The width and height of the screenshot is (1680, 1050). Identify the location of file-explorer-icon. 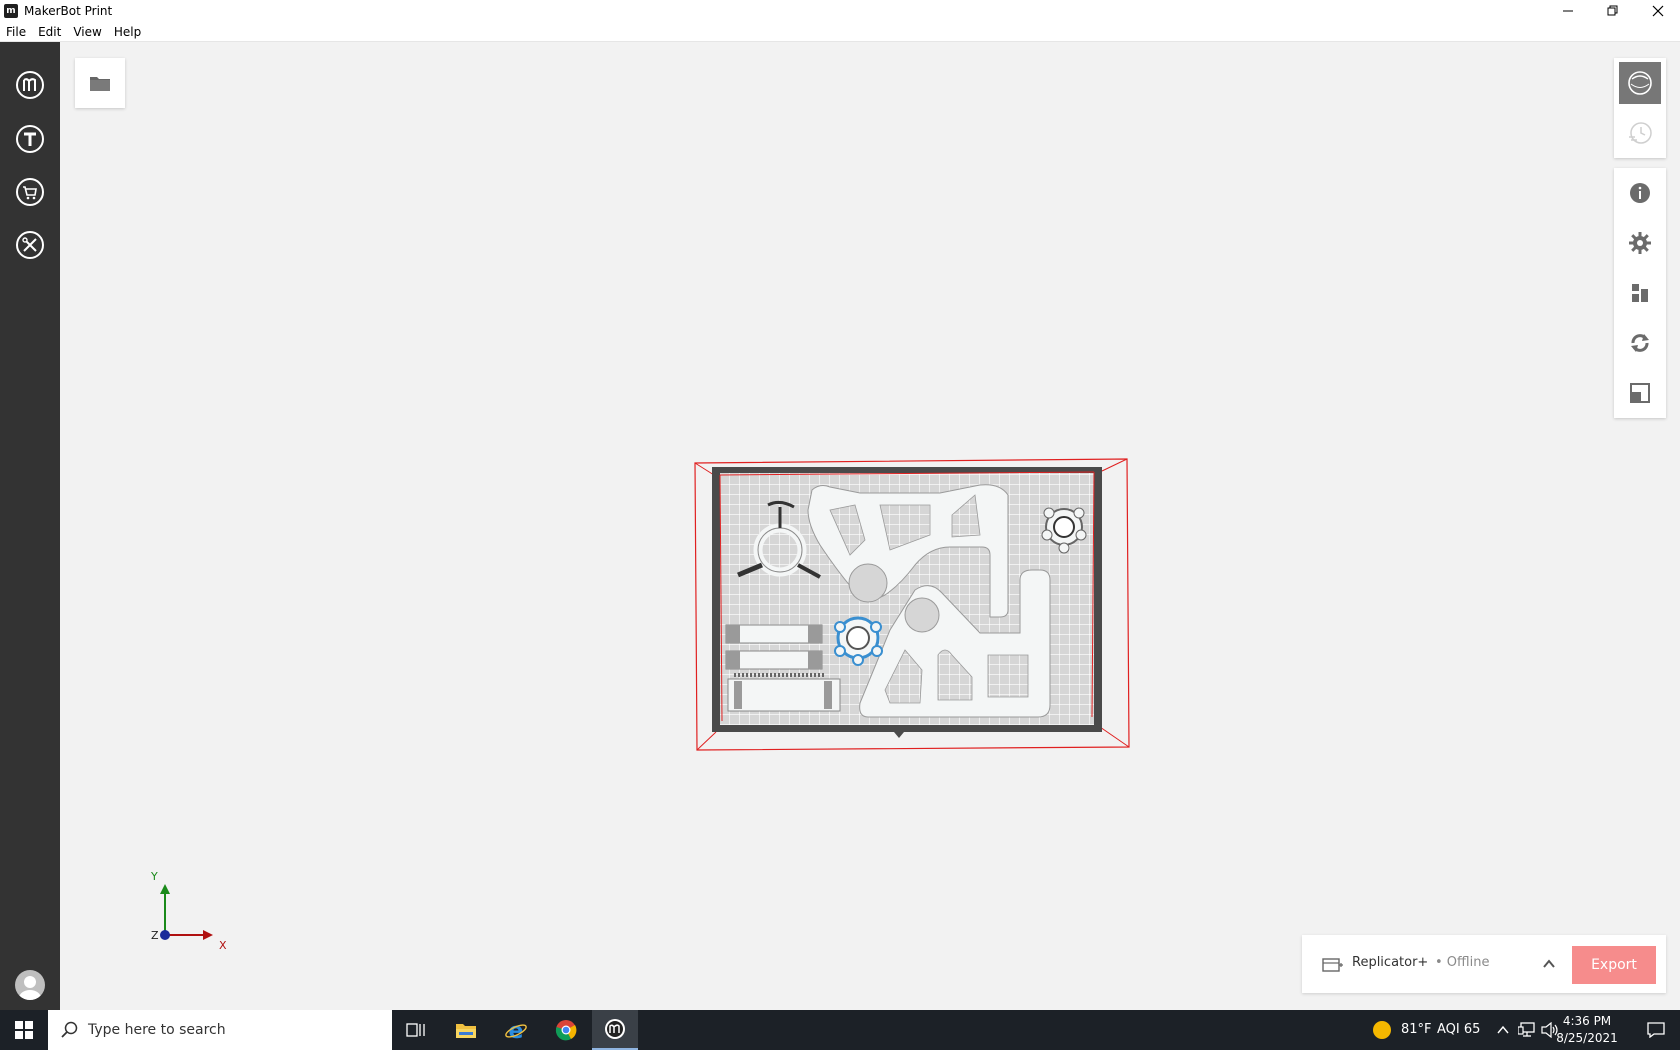
(466, 1030).